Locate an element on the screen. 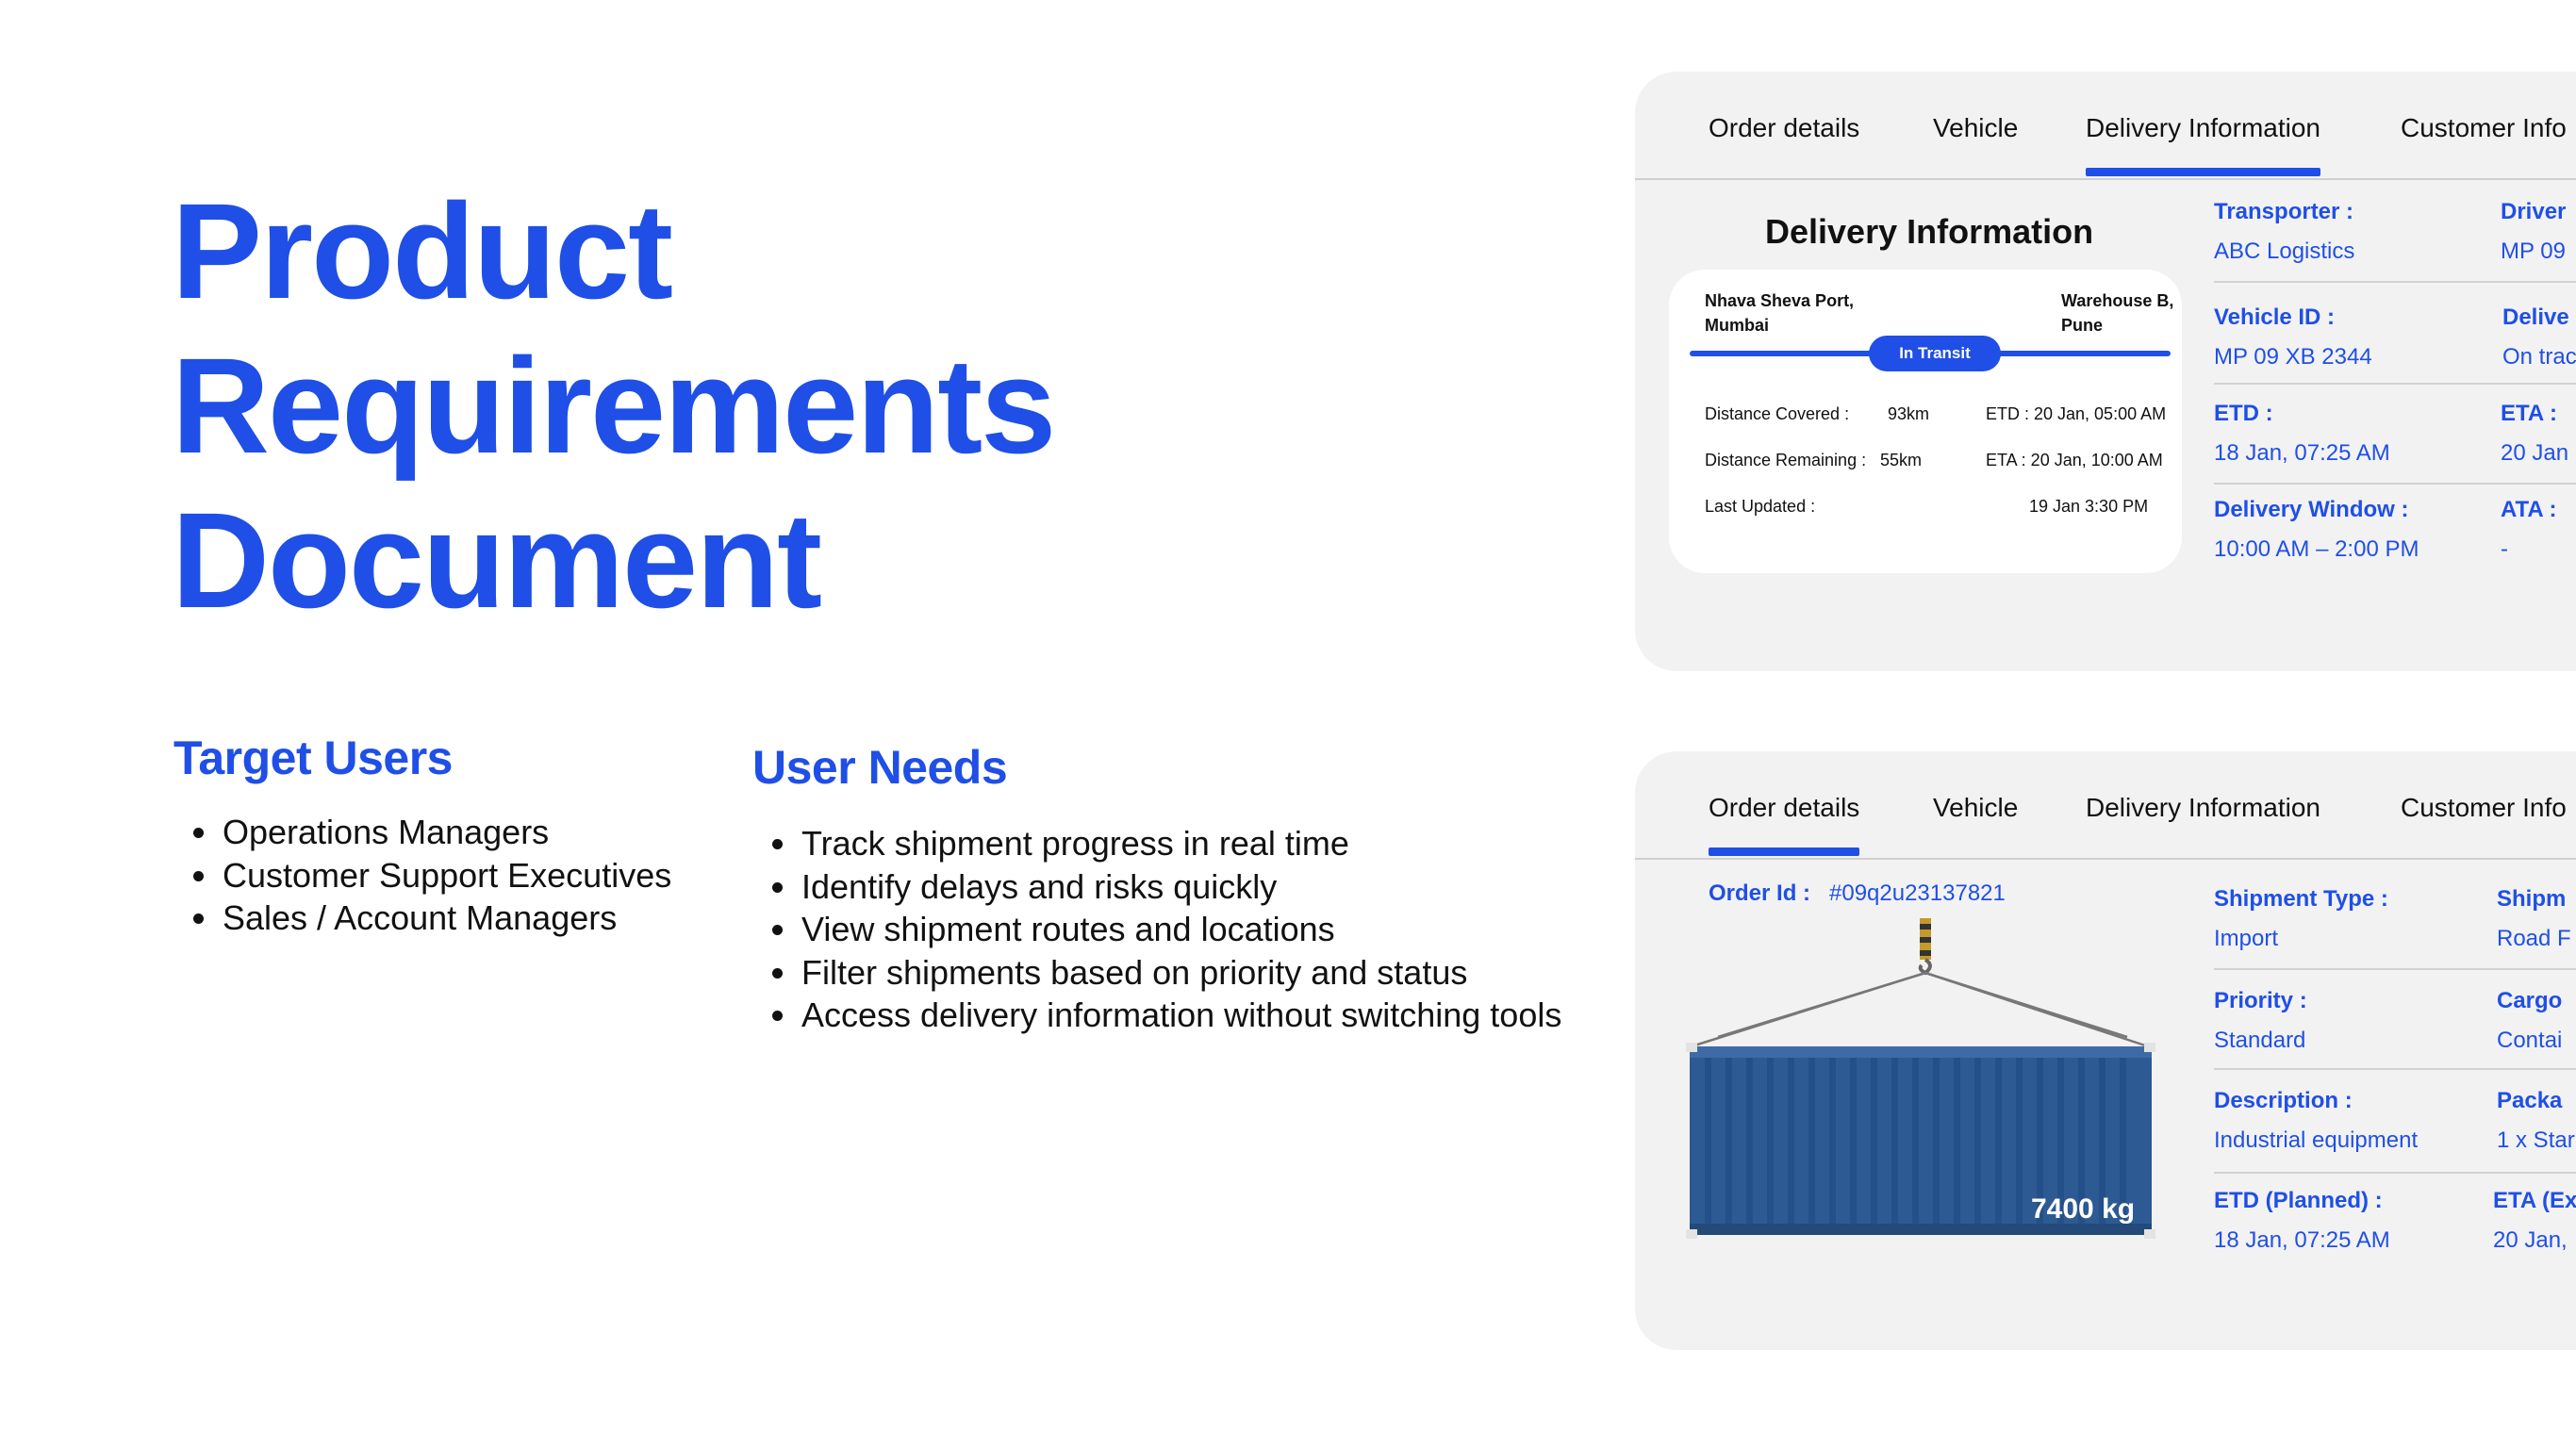  list-item: View shipment routes and locations is located at coordinates (1243, 929).